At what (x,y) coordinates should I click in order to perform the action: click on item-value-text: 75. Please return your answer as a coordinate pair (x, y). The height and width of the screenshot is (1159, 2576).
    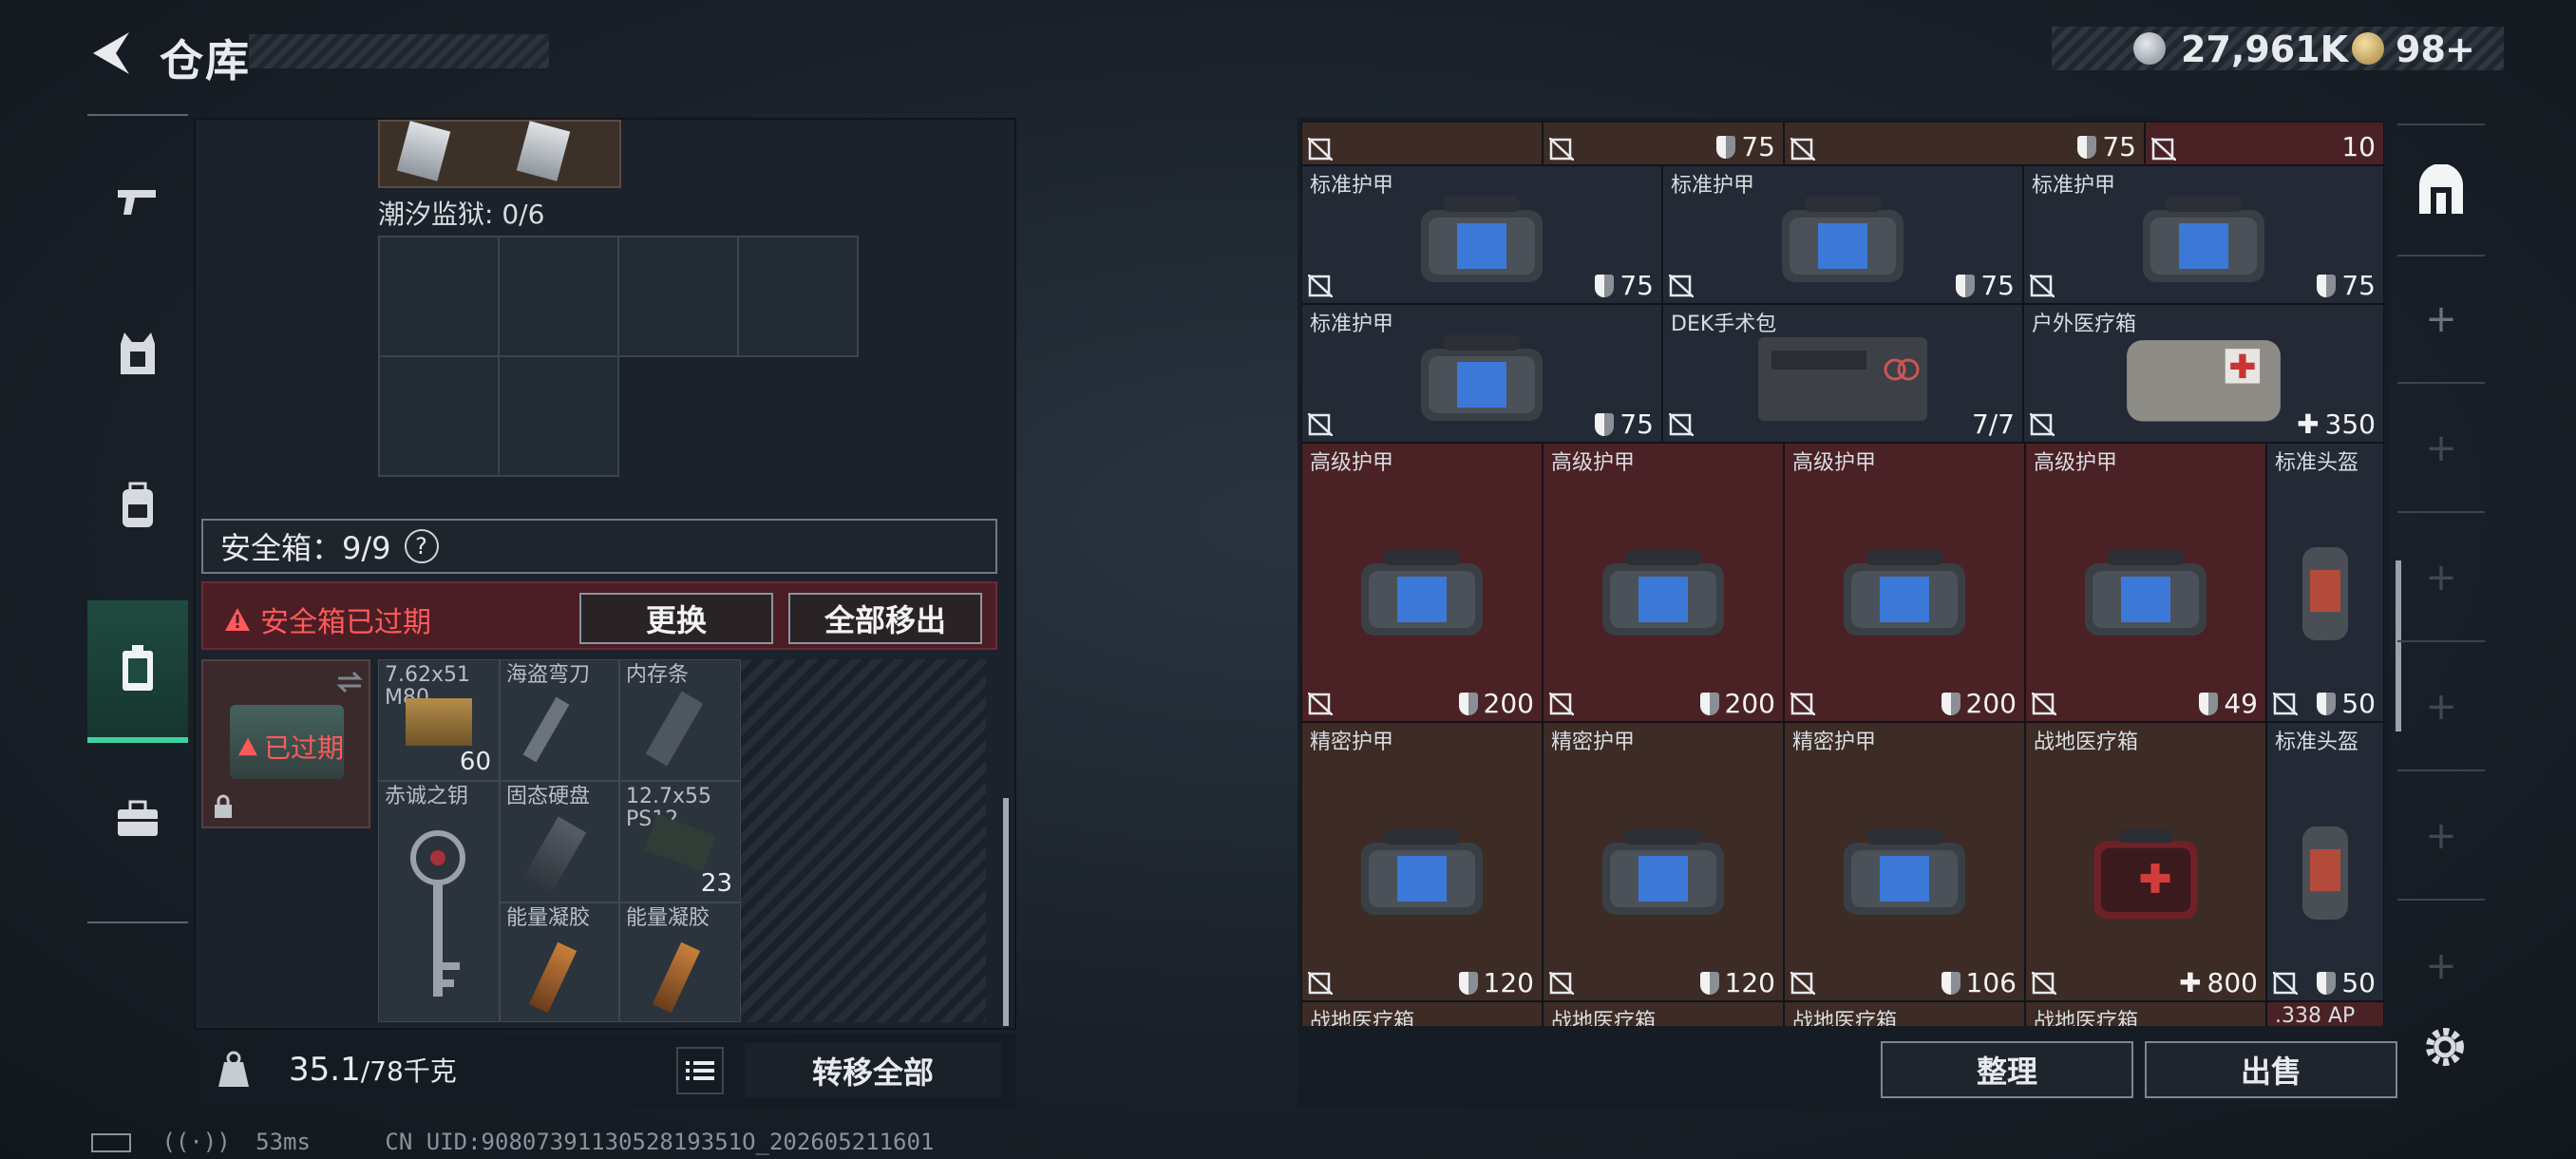
    Looking at the image, I should click on (1636, 285).